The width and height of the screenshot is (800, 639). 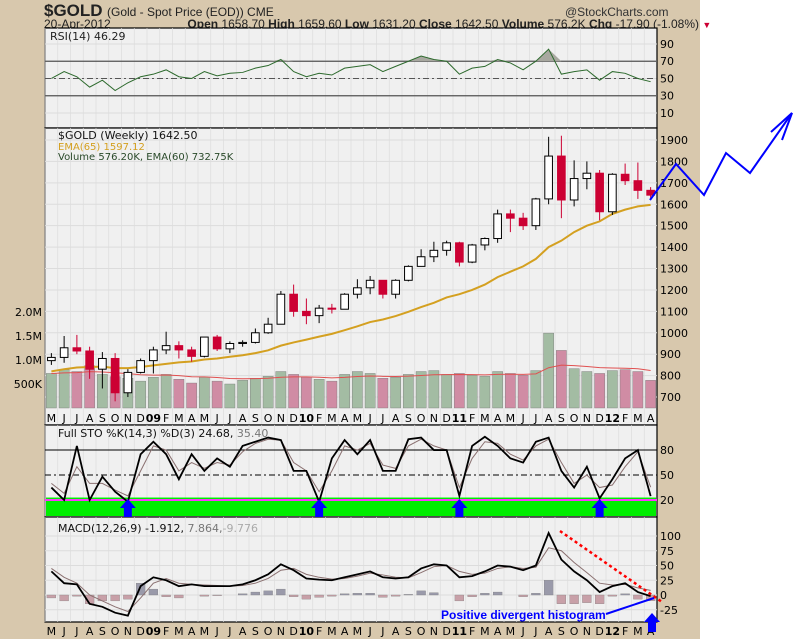 I want to click on price-tick-label: 1900, so click(x=674, y=140).